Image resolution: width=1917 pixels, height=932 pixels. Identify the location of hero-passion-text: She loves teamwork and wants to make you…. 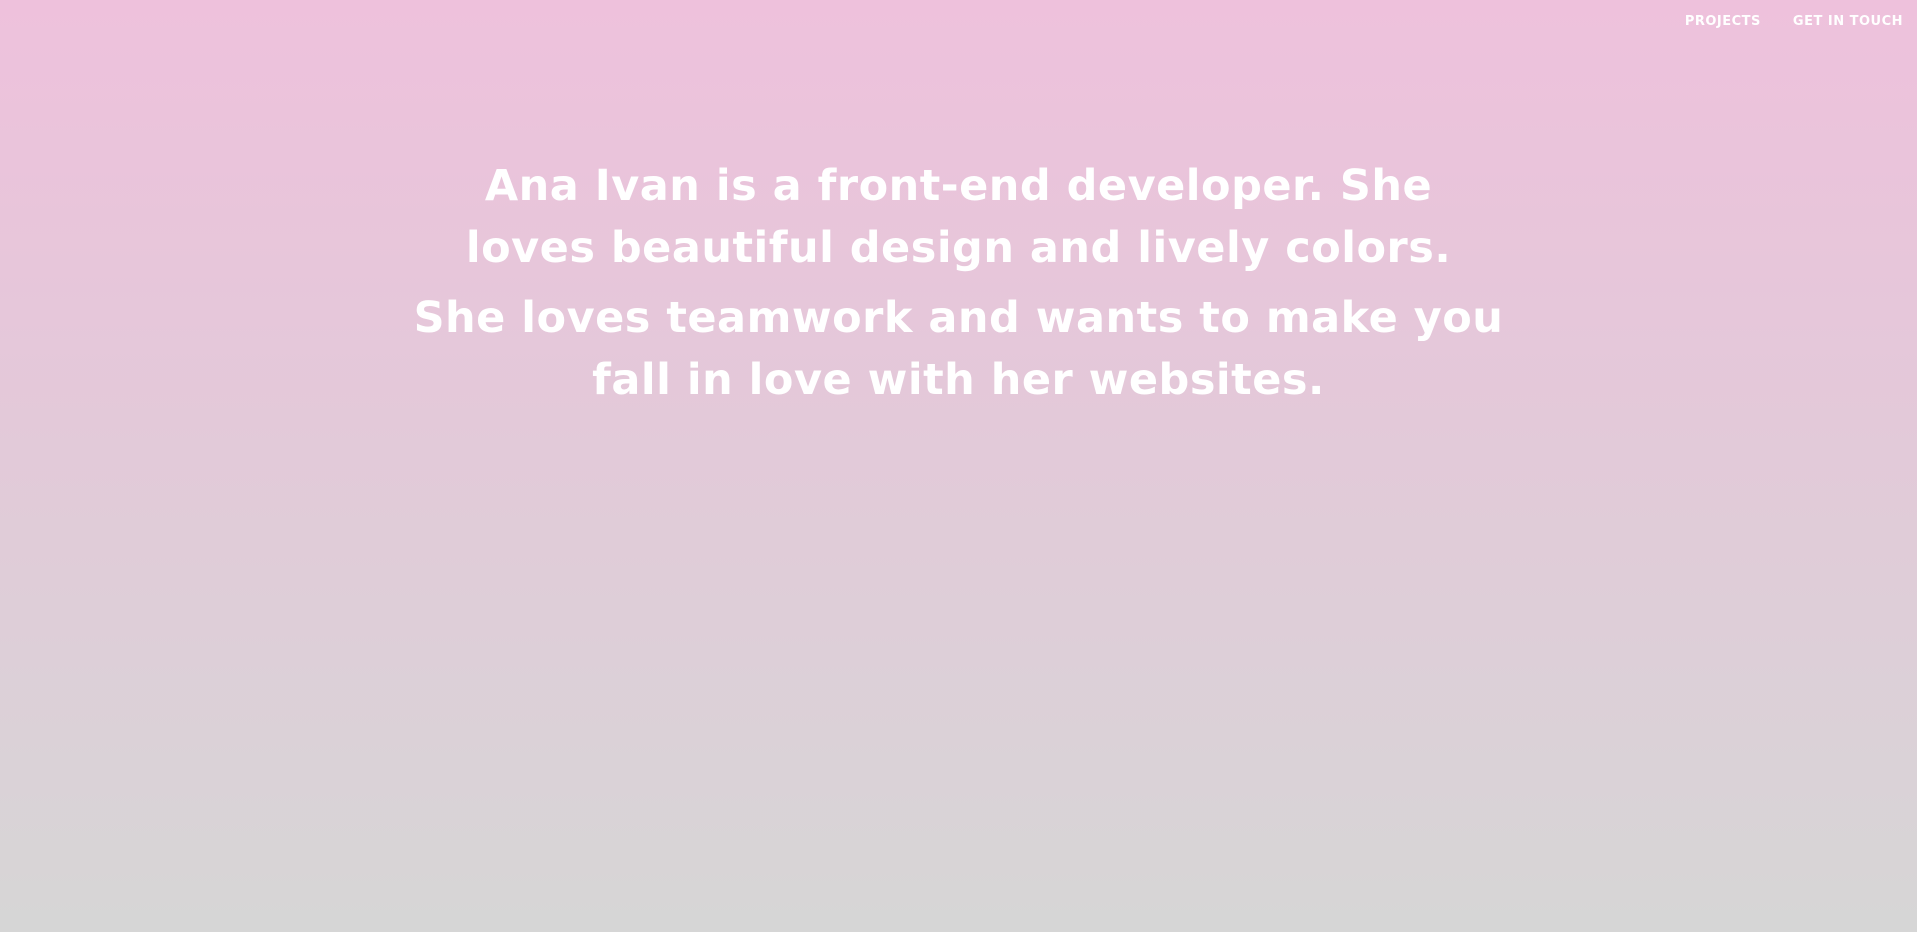
(958, 349).